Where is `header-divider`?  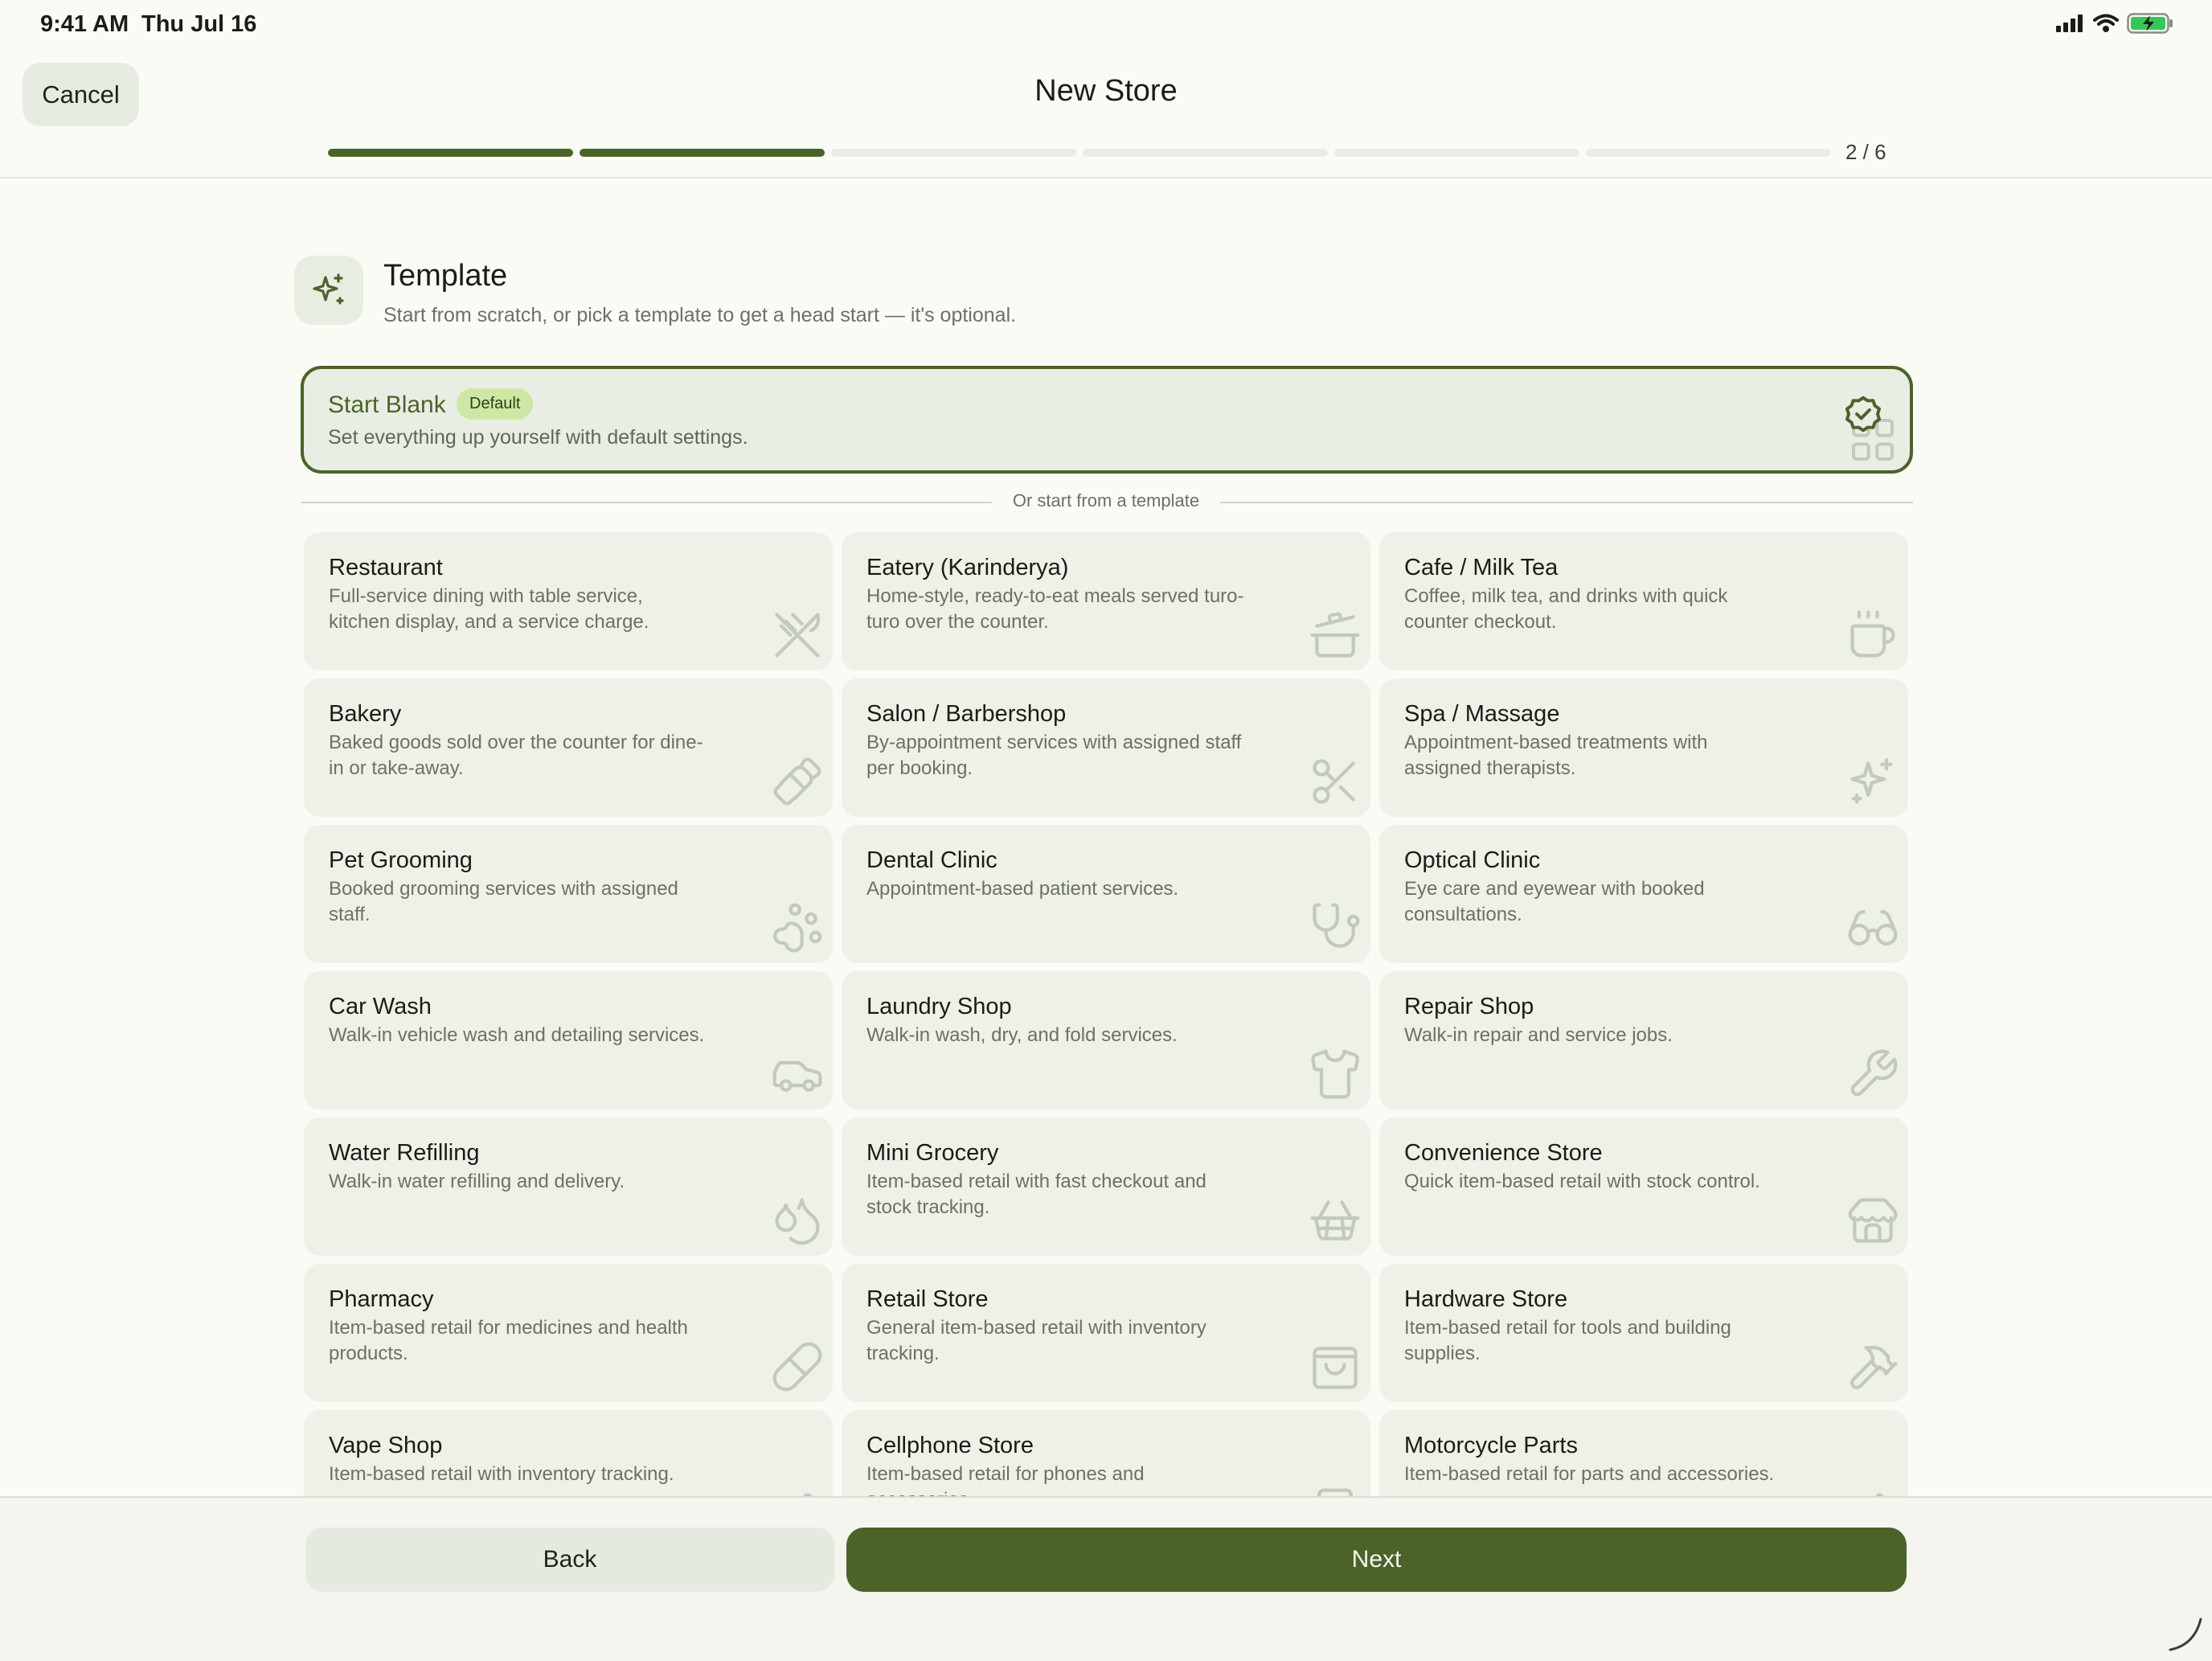
header-divider is located at coordinates (1106, 177).